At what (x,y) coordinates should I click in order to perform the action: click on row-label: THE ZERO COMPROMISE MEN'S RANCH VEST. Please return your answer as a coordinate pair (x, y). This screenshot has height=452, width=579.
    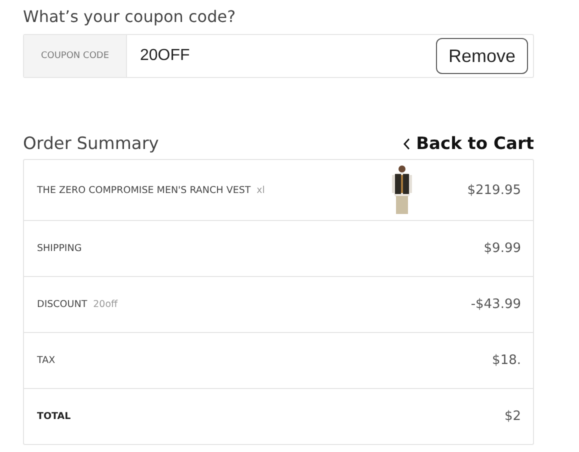
    Looking at the image, I should click on (144, 190).